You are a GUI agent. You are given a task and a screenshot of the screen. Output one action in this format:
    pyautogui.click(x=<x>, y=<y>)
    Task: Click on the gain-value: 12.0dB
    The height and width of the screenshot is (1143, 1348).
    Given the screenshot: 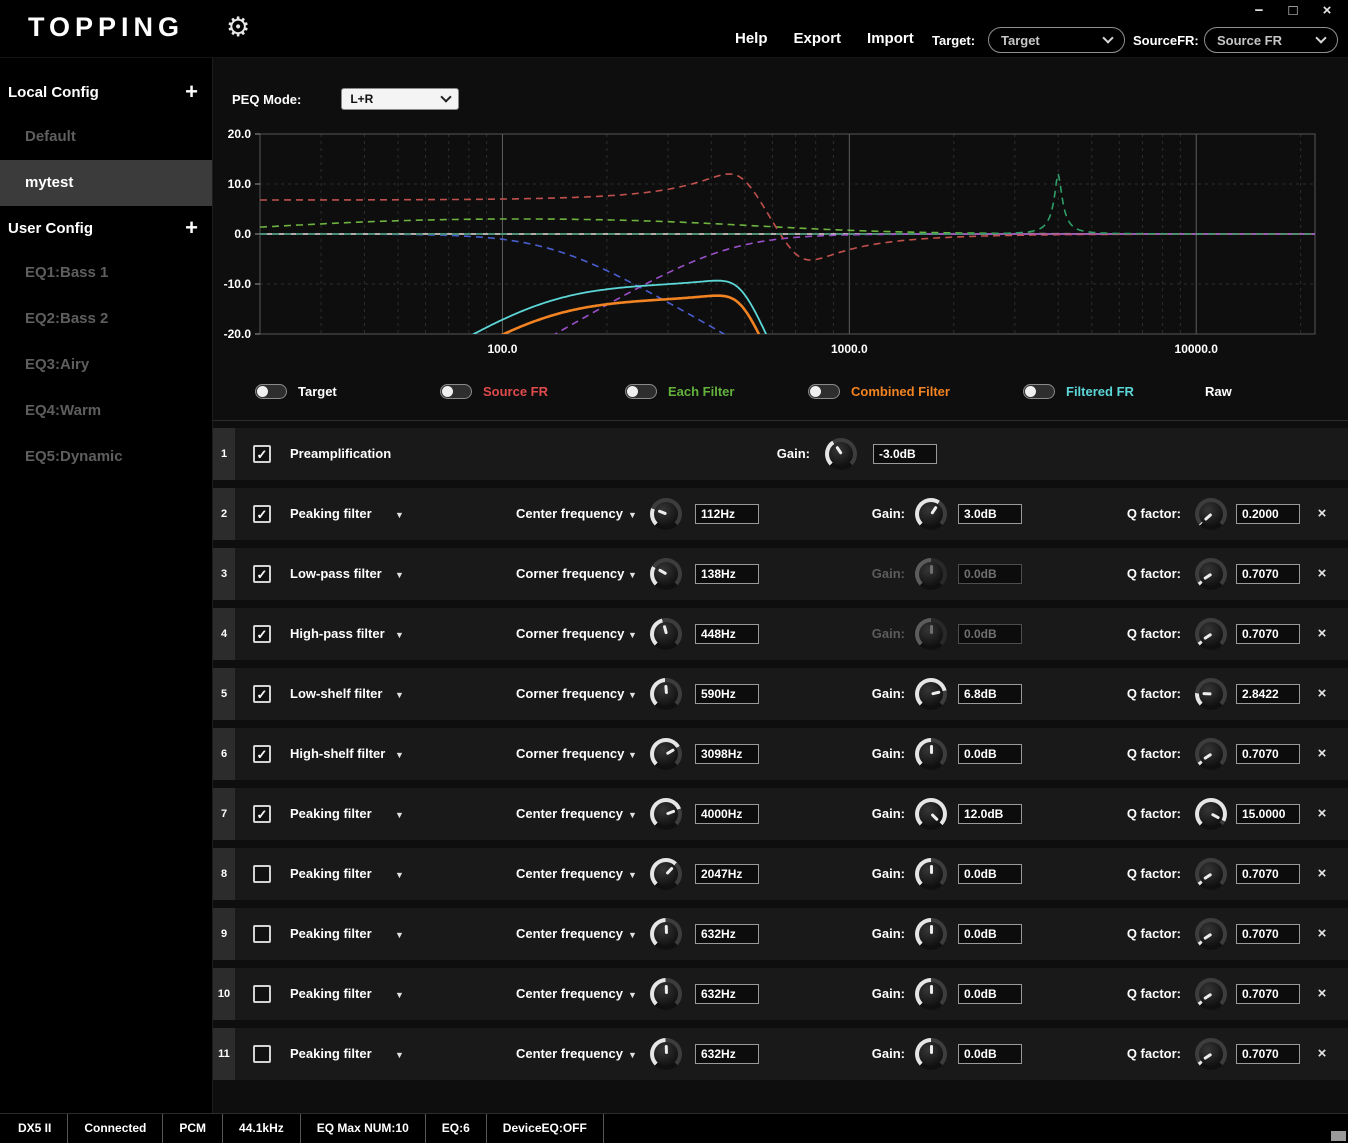 What is the action you would take?
    pyautogui.click(x=990, y=814)
    